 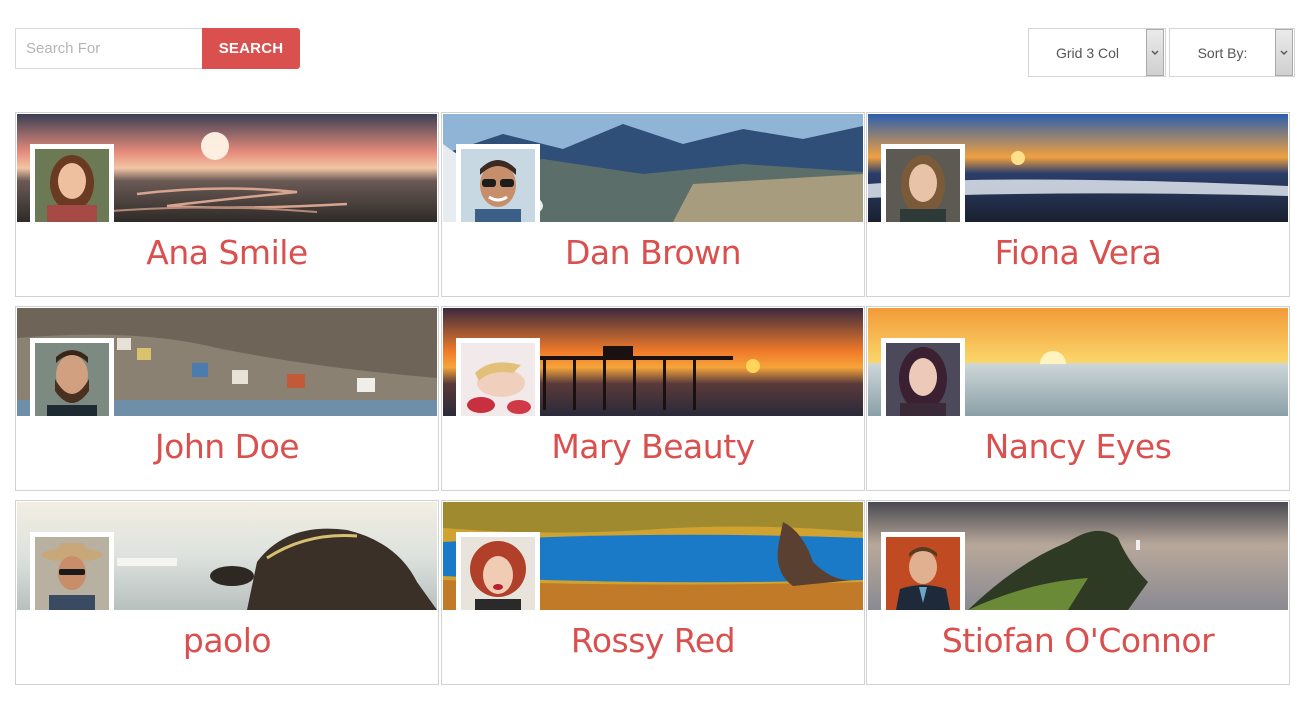 What do you see at coordinates (1078, 398) in the screenshot?
I see `member-card: Nancy Eyes` at bounding box center [1078, 398].